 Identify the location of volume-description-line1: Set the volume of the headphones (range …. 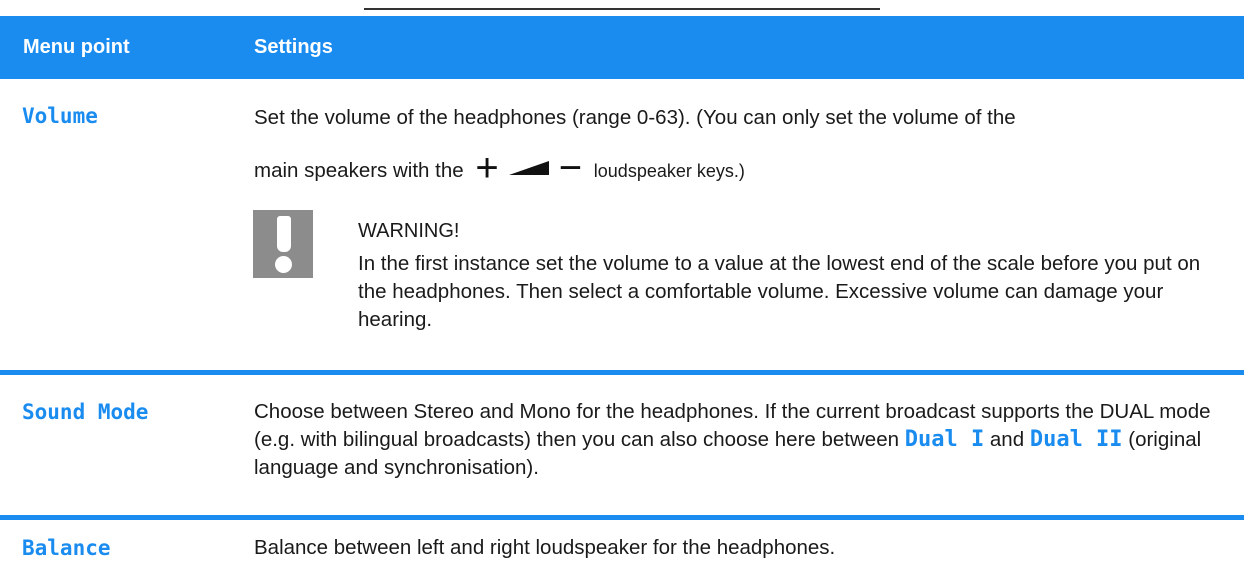
(635, 117).